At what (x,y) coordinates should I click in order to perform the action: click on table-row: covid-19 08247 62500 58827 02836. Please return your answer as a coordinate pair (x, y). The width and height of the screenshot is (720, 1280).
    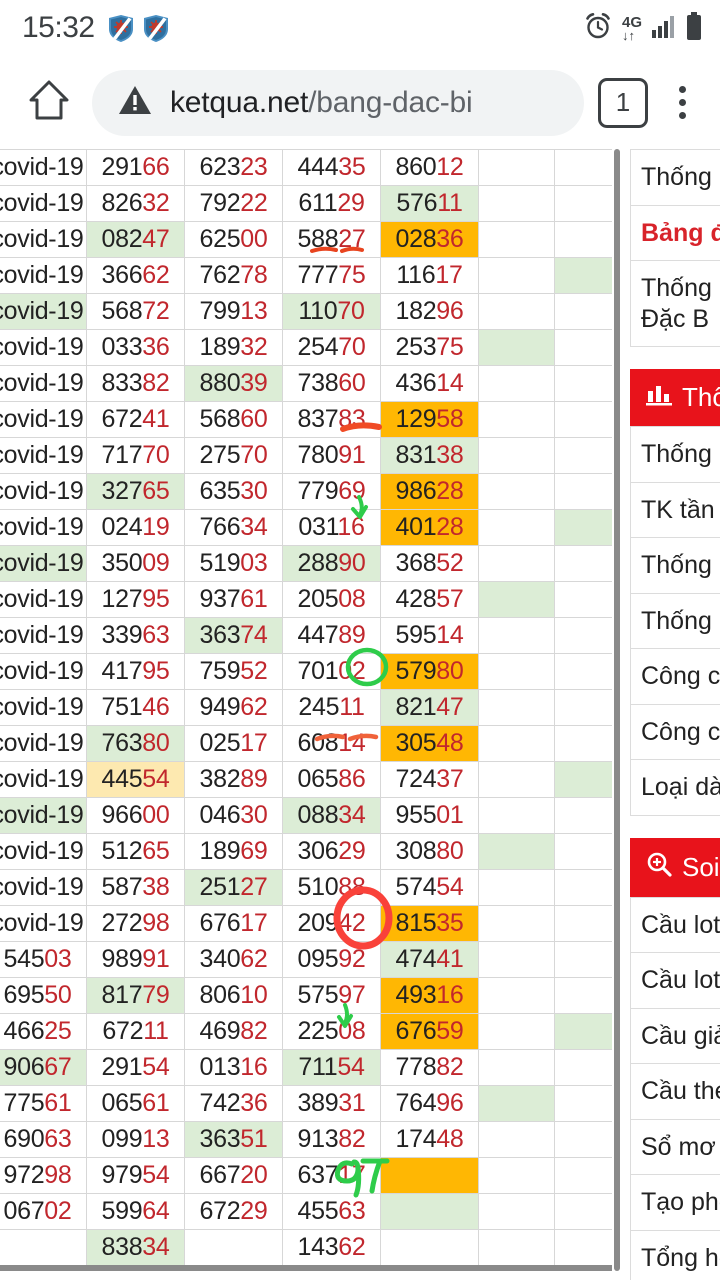
    Looking at the image, I should click on (306, 239).